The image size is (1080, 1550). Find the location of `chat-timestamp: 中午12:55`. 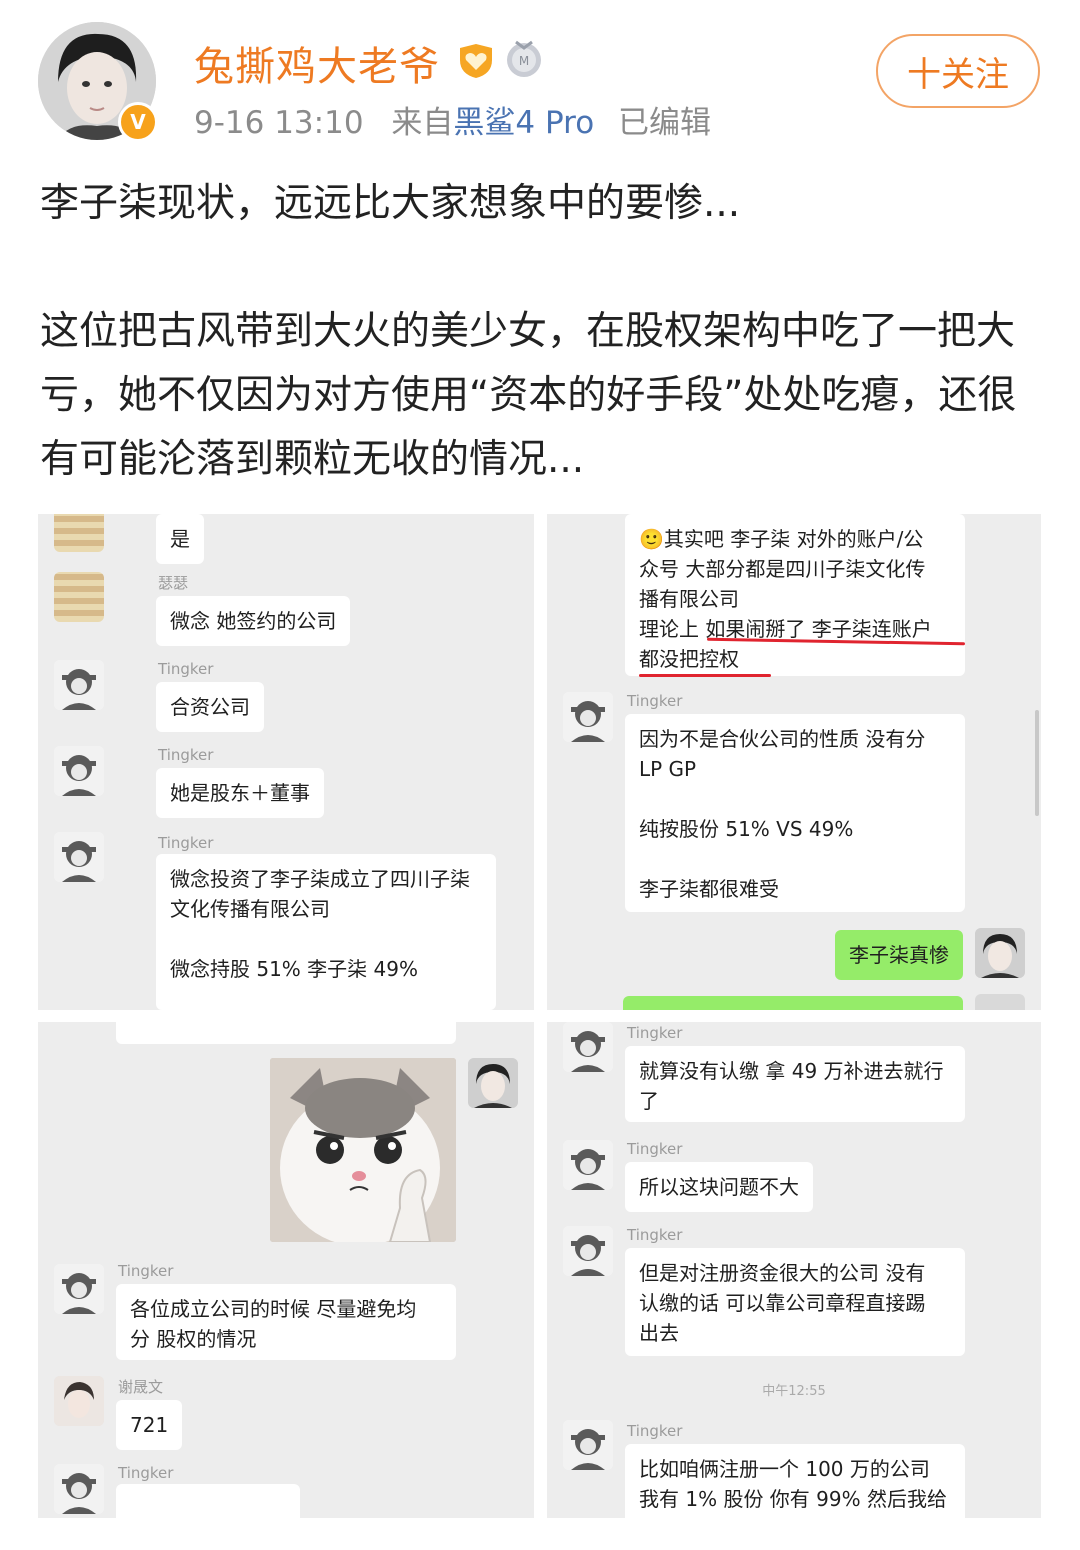

chat-timestamp: 中午12:55 is located at coordinates (794, 1391).